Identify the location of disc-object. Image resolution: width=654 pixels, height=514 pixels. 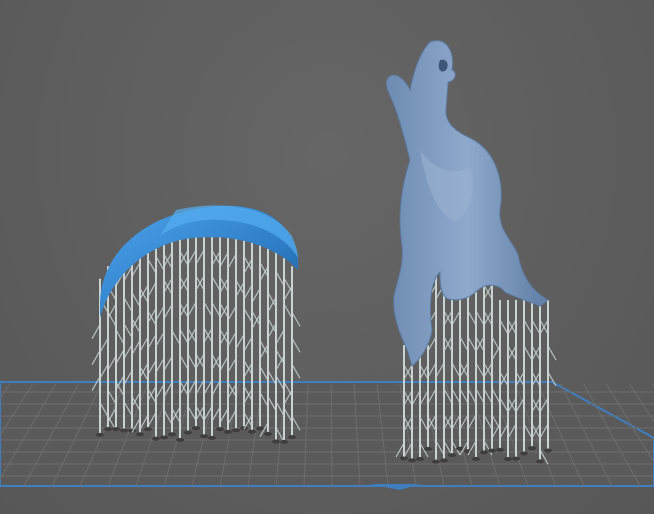
(196, 324).